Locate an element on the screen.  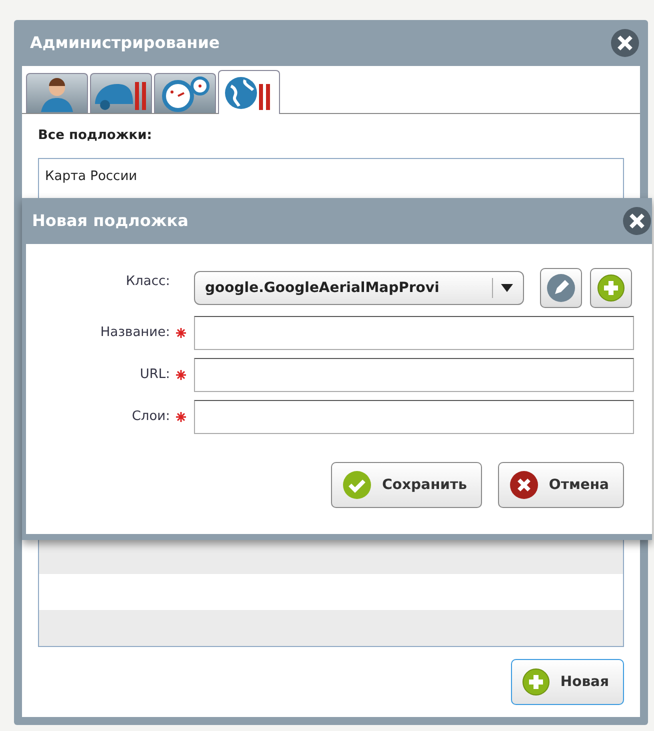
caret-icon is located at coordinates (507, 288).